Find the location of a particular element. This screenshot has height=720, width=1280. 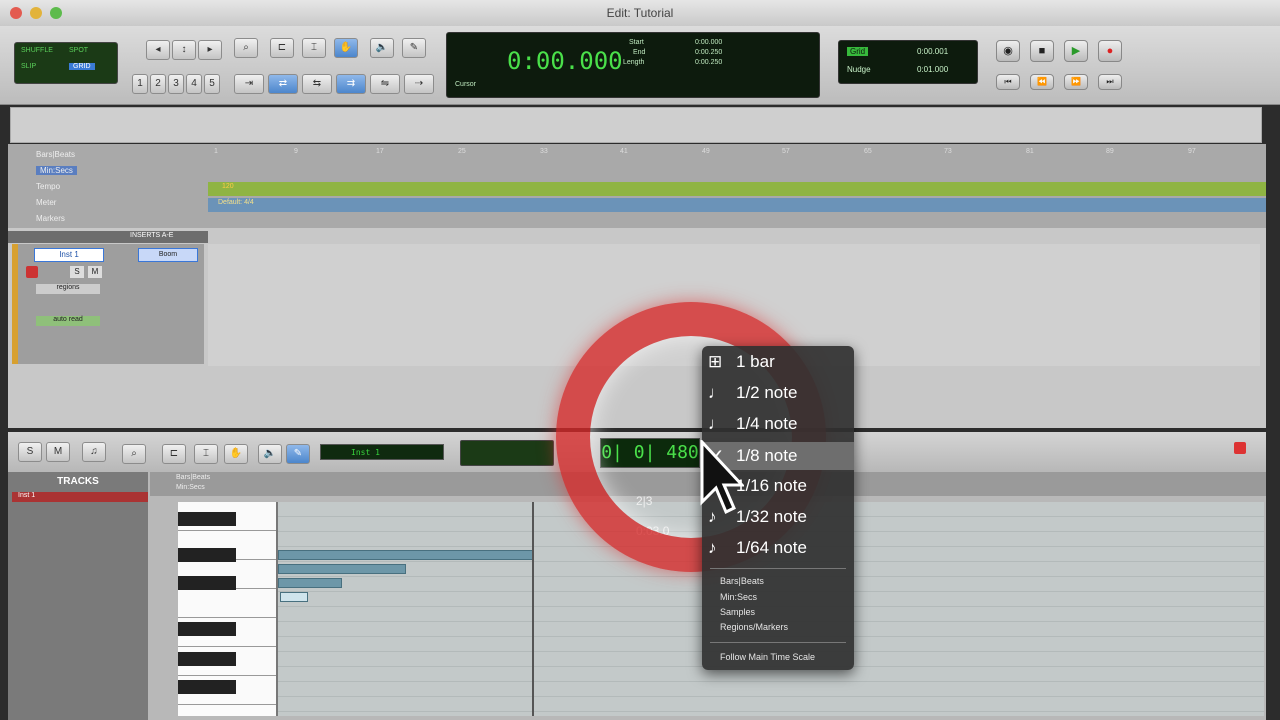

bar-number: 89 is located at coordinates (1110, 151).